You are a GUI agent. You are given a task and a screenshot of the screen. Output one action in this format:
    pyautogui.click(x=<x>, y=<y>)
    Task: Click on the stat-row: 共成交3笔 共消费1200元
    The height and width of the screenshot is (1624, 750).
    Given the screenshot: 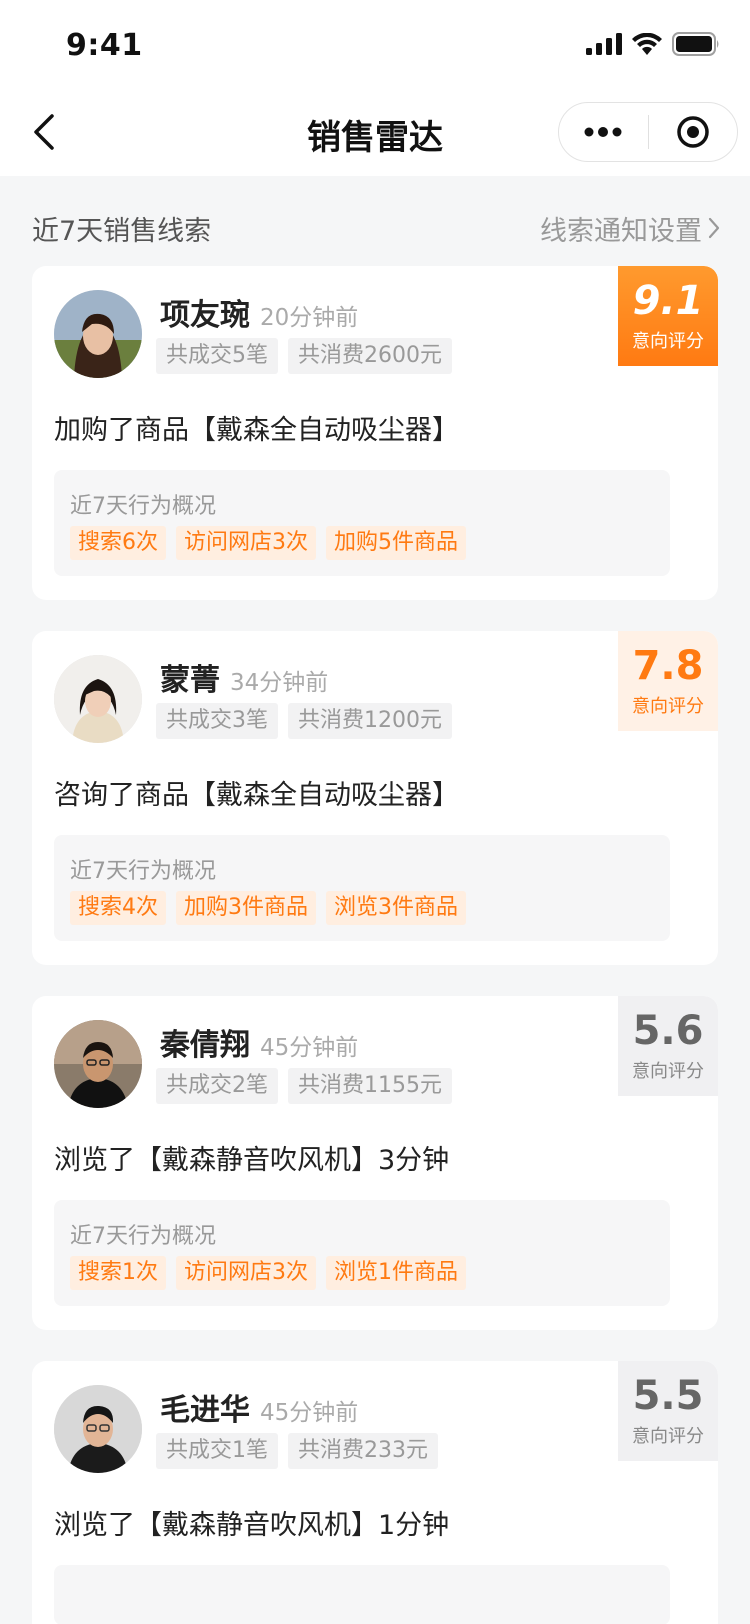 What is the action you would take?
    pyautogui.click(x=304, y=721)
    